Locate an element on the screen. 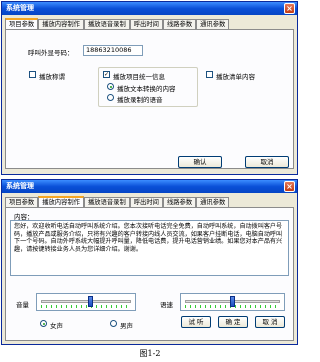  volume-slider-track is located at coordinates (86, 301).